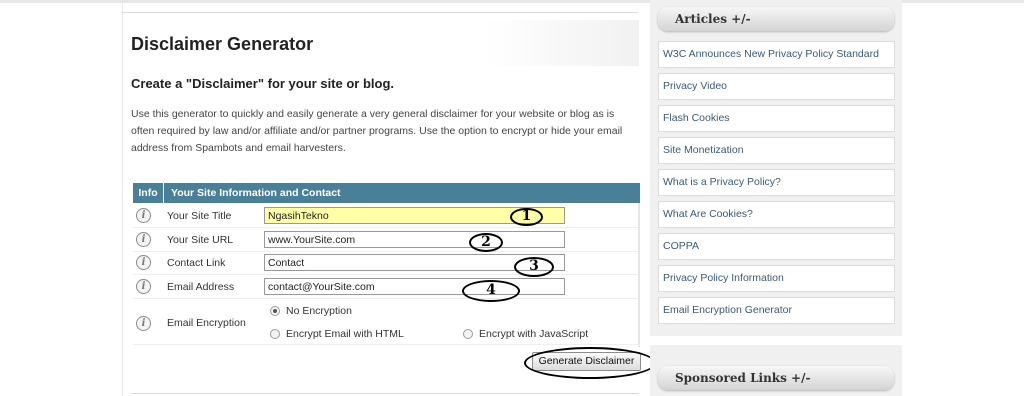 This screenshot has height=396, width=1024. What do you see at coordinates (776, 310) in the screenshot?
I see `article-link: Email Encryption Generator` at bounding box center [776, 310].